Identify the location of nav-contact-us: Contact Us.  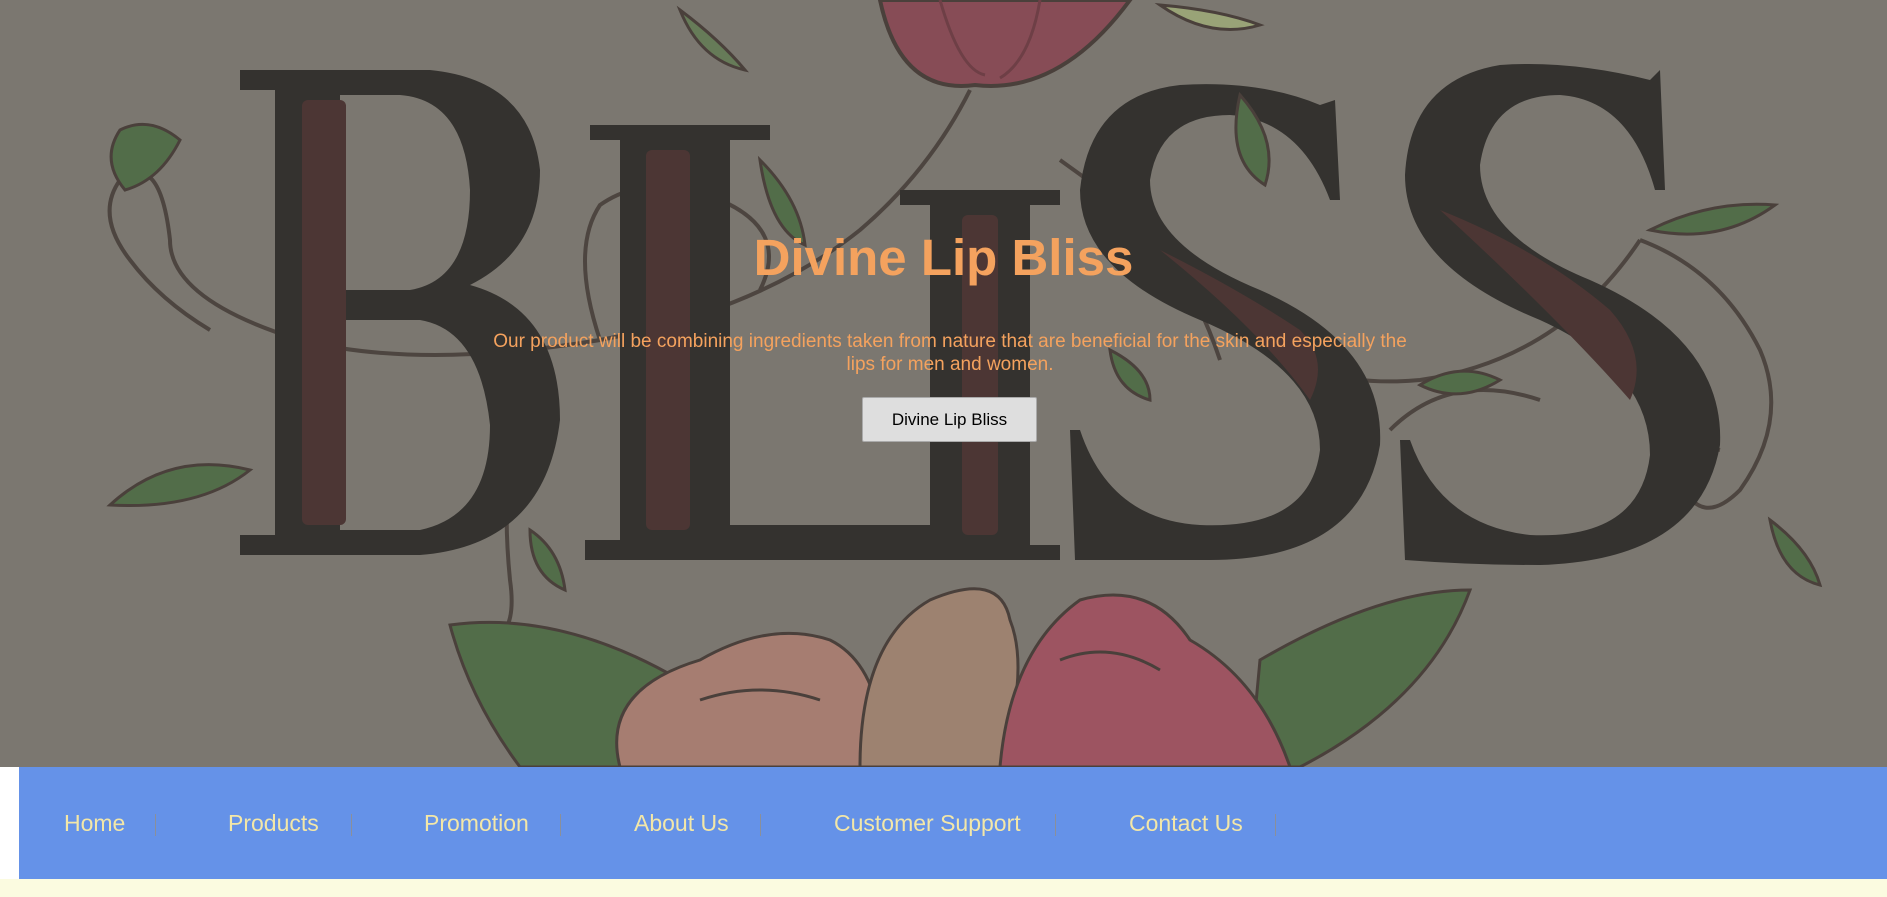
(1186, 823).